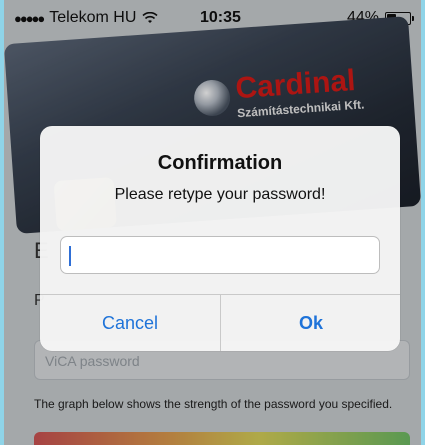 The image size is (425, 445). I want to click on dialog-message: Please retype your password!, so click(220, 194).